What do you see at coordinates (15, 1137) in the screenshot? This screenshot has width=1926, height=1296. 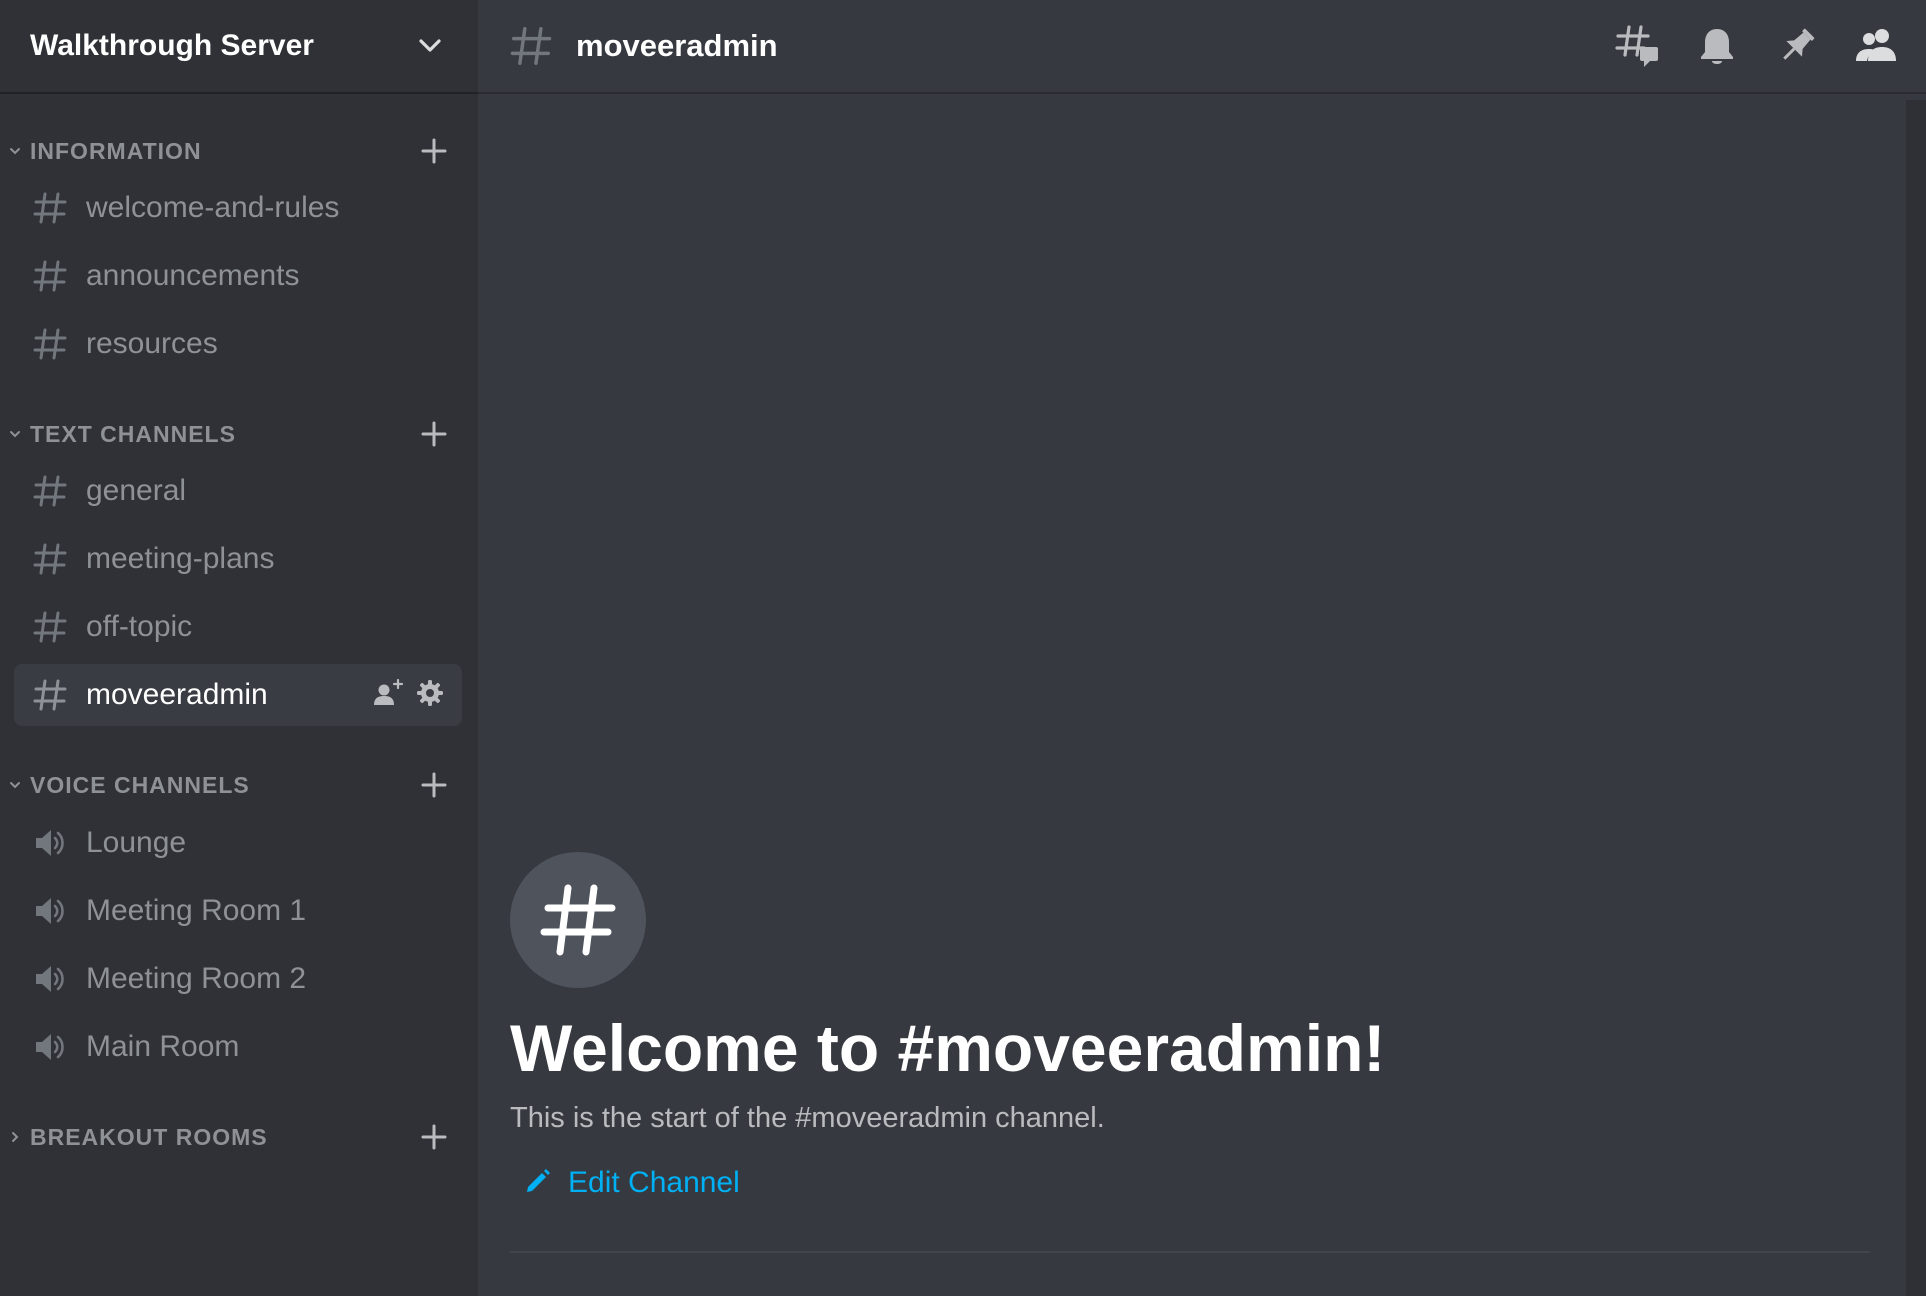 I see `chevron-right-icon` at bounding box center [15, 1137].